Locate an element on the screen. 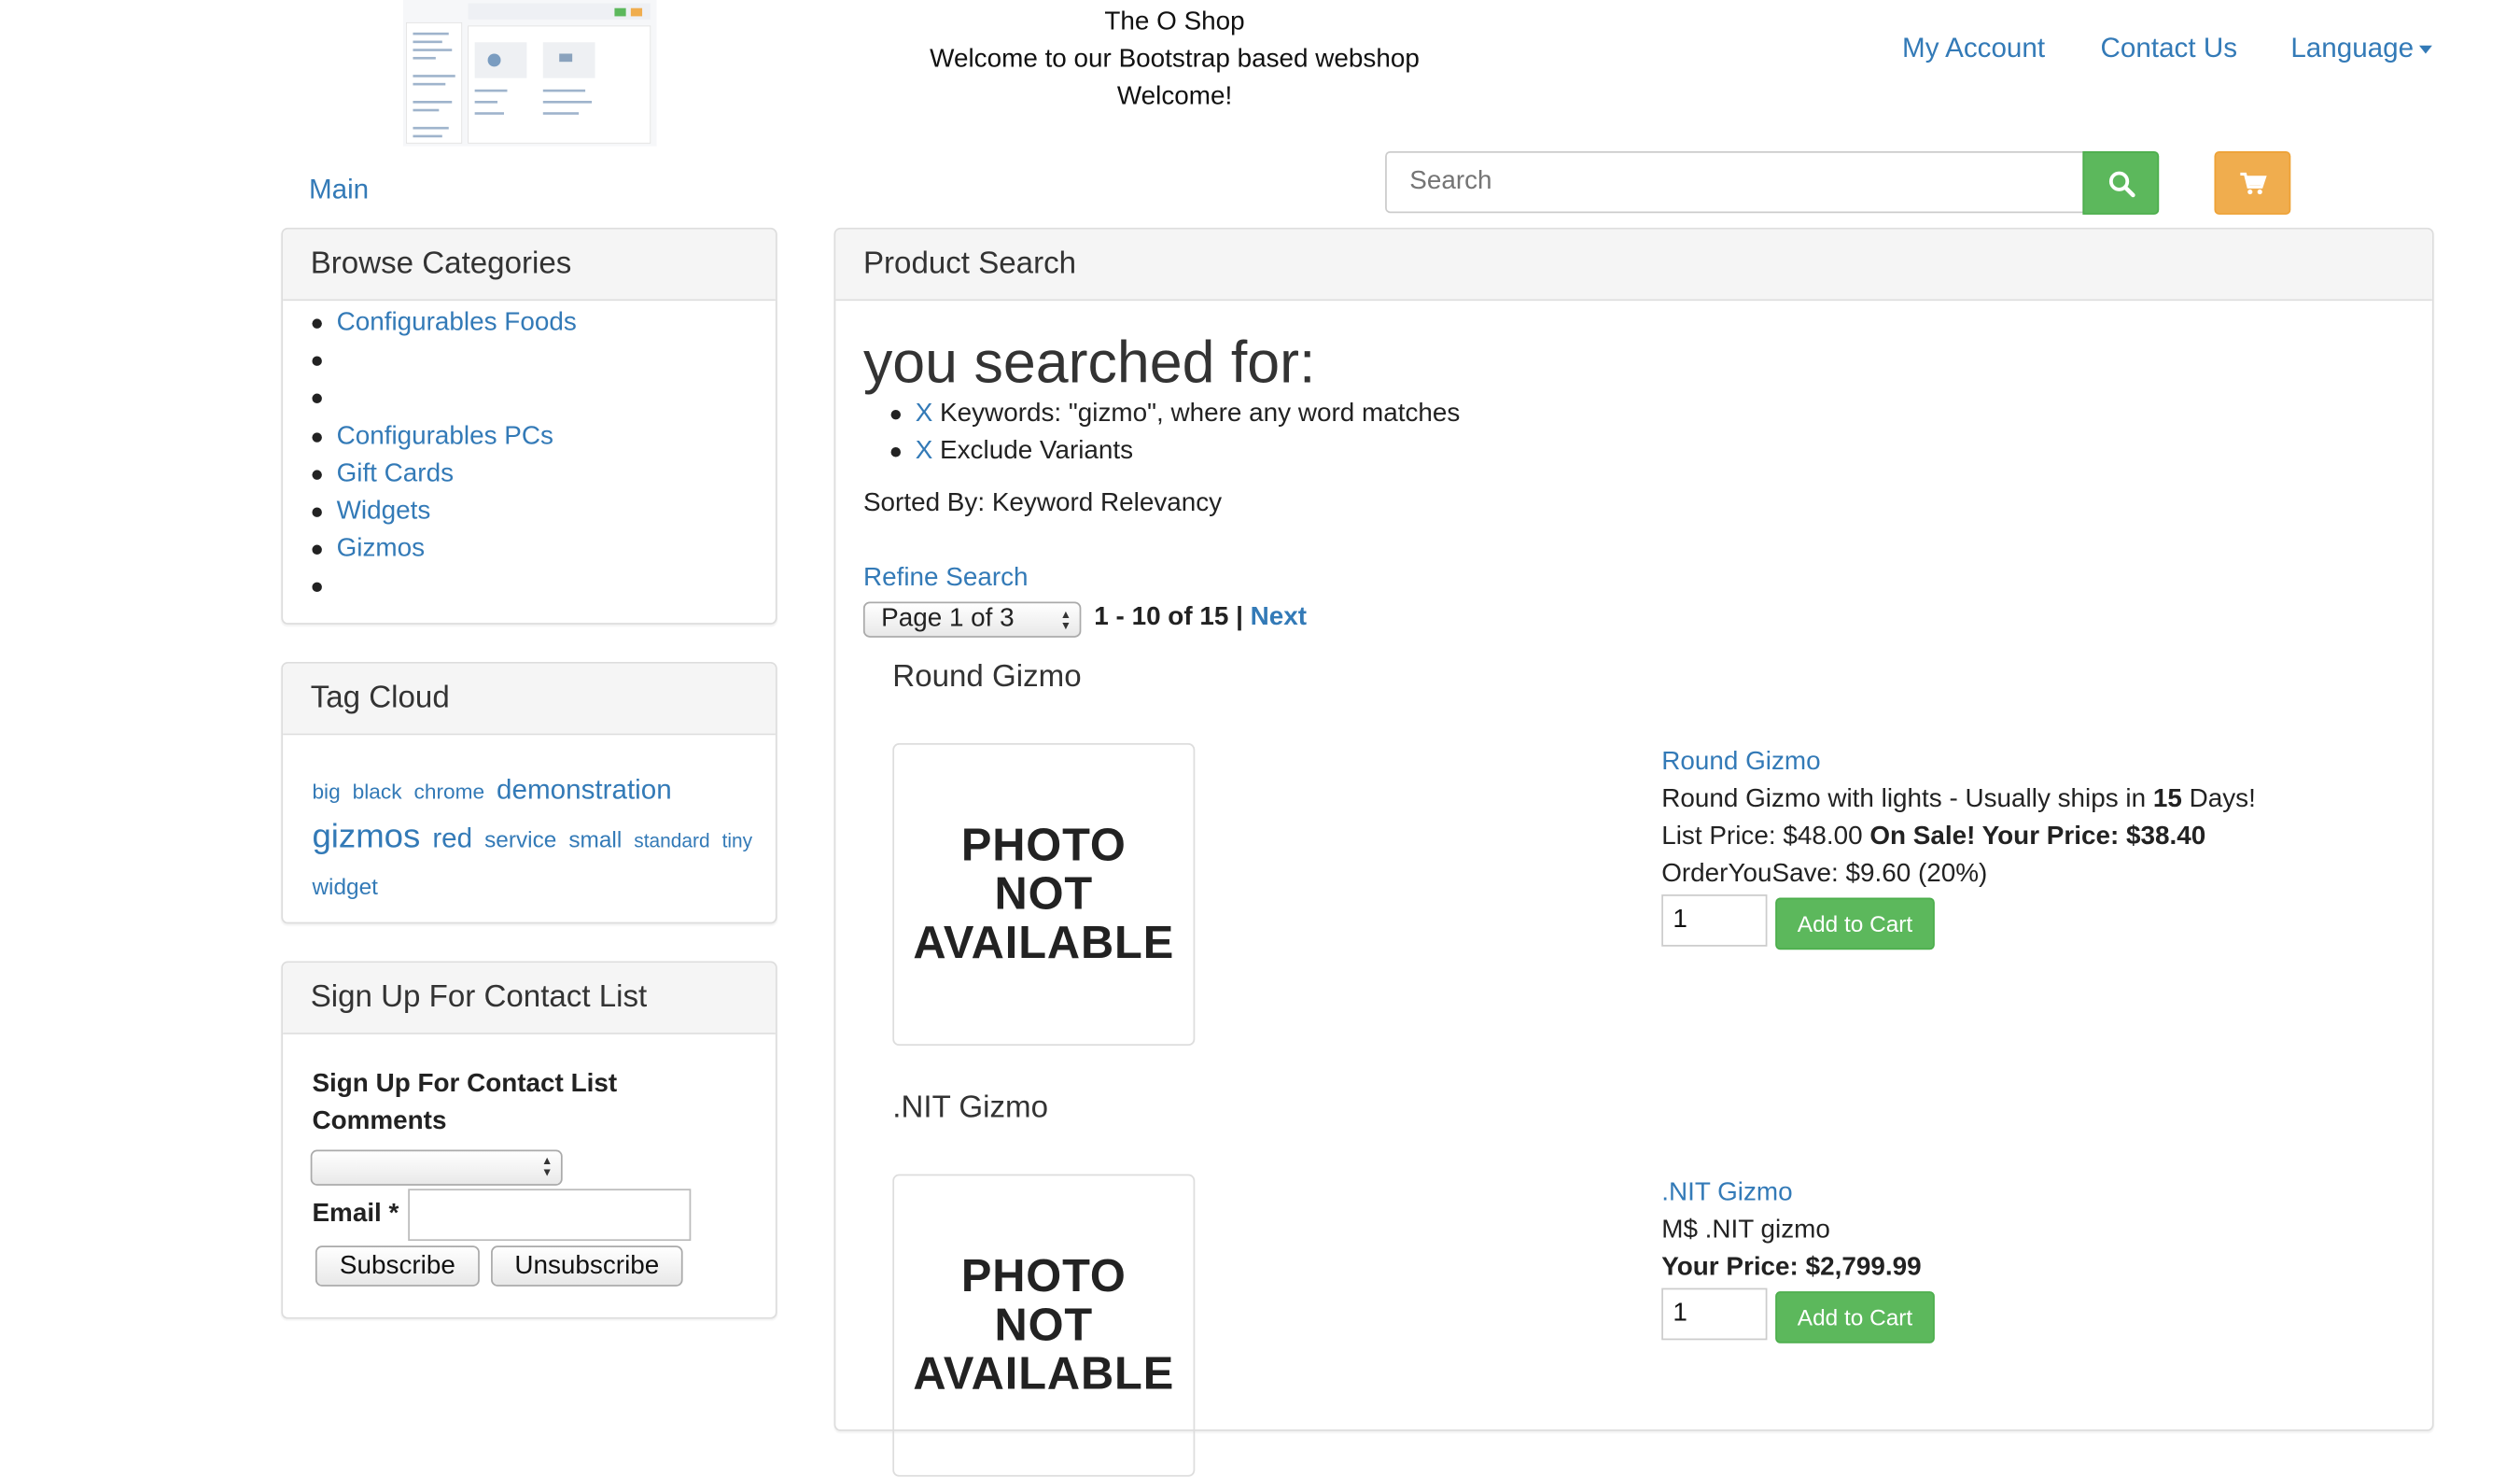  product-search-title: Product Search is located at coordinates (1633, 265).